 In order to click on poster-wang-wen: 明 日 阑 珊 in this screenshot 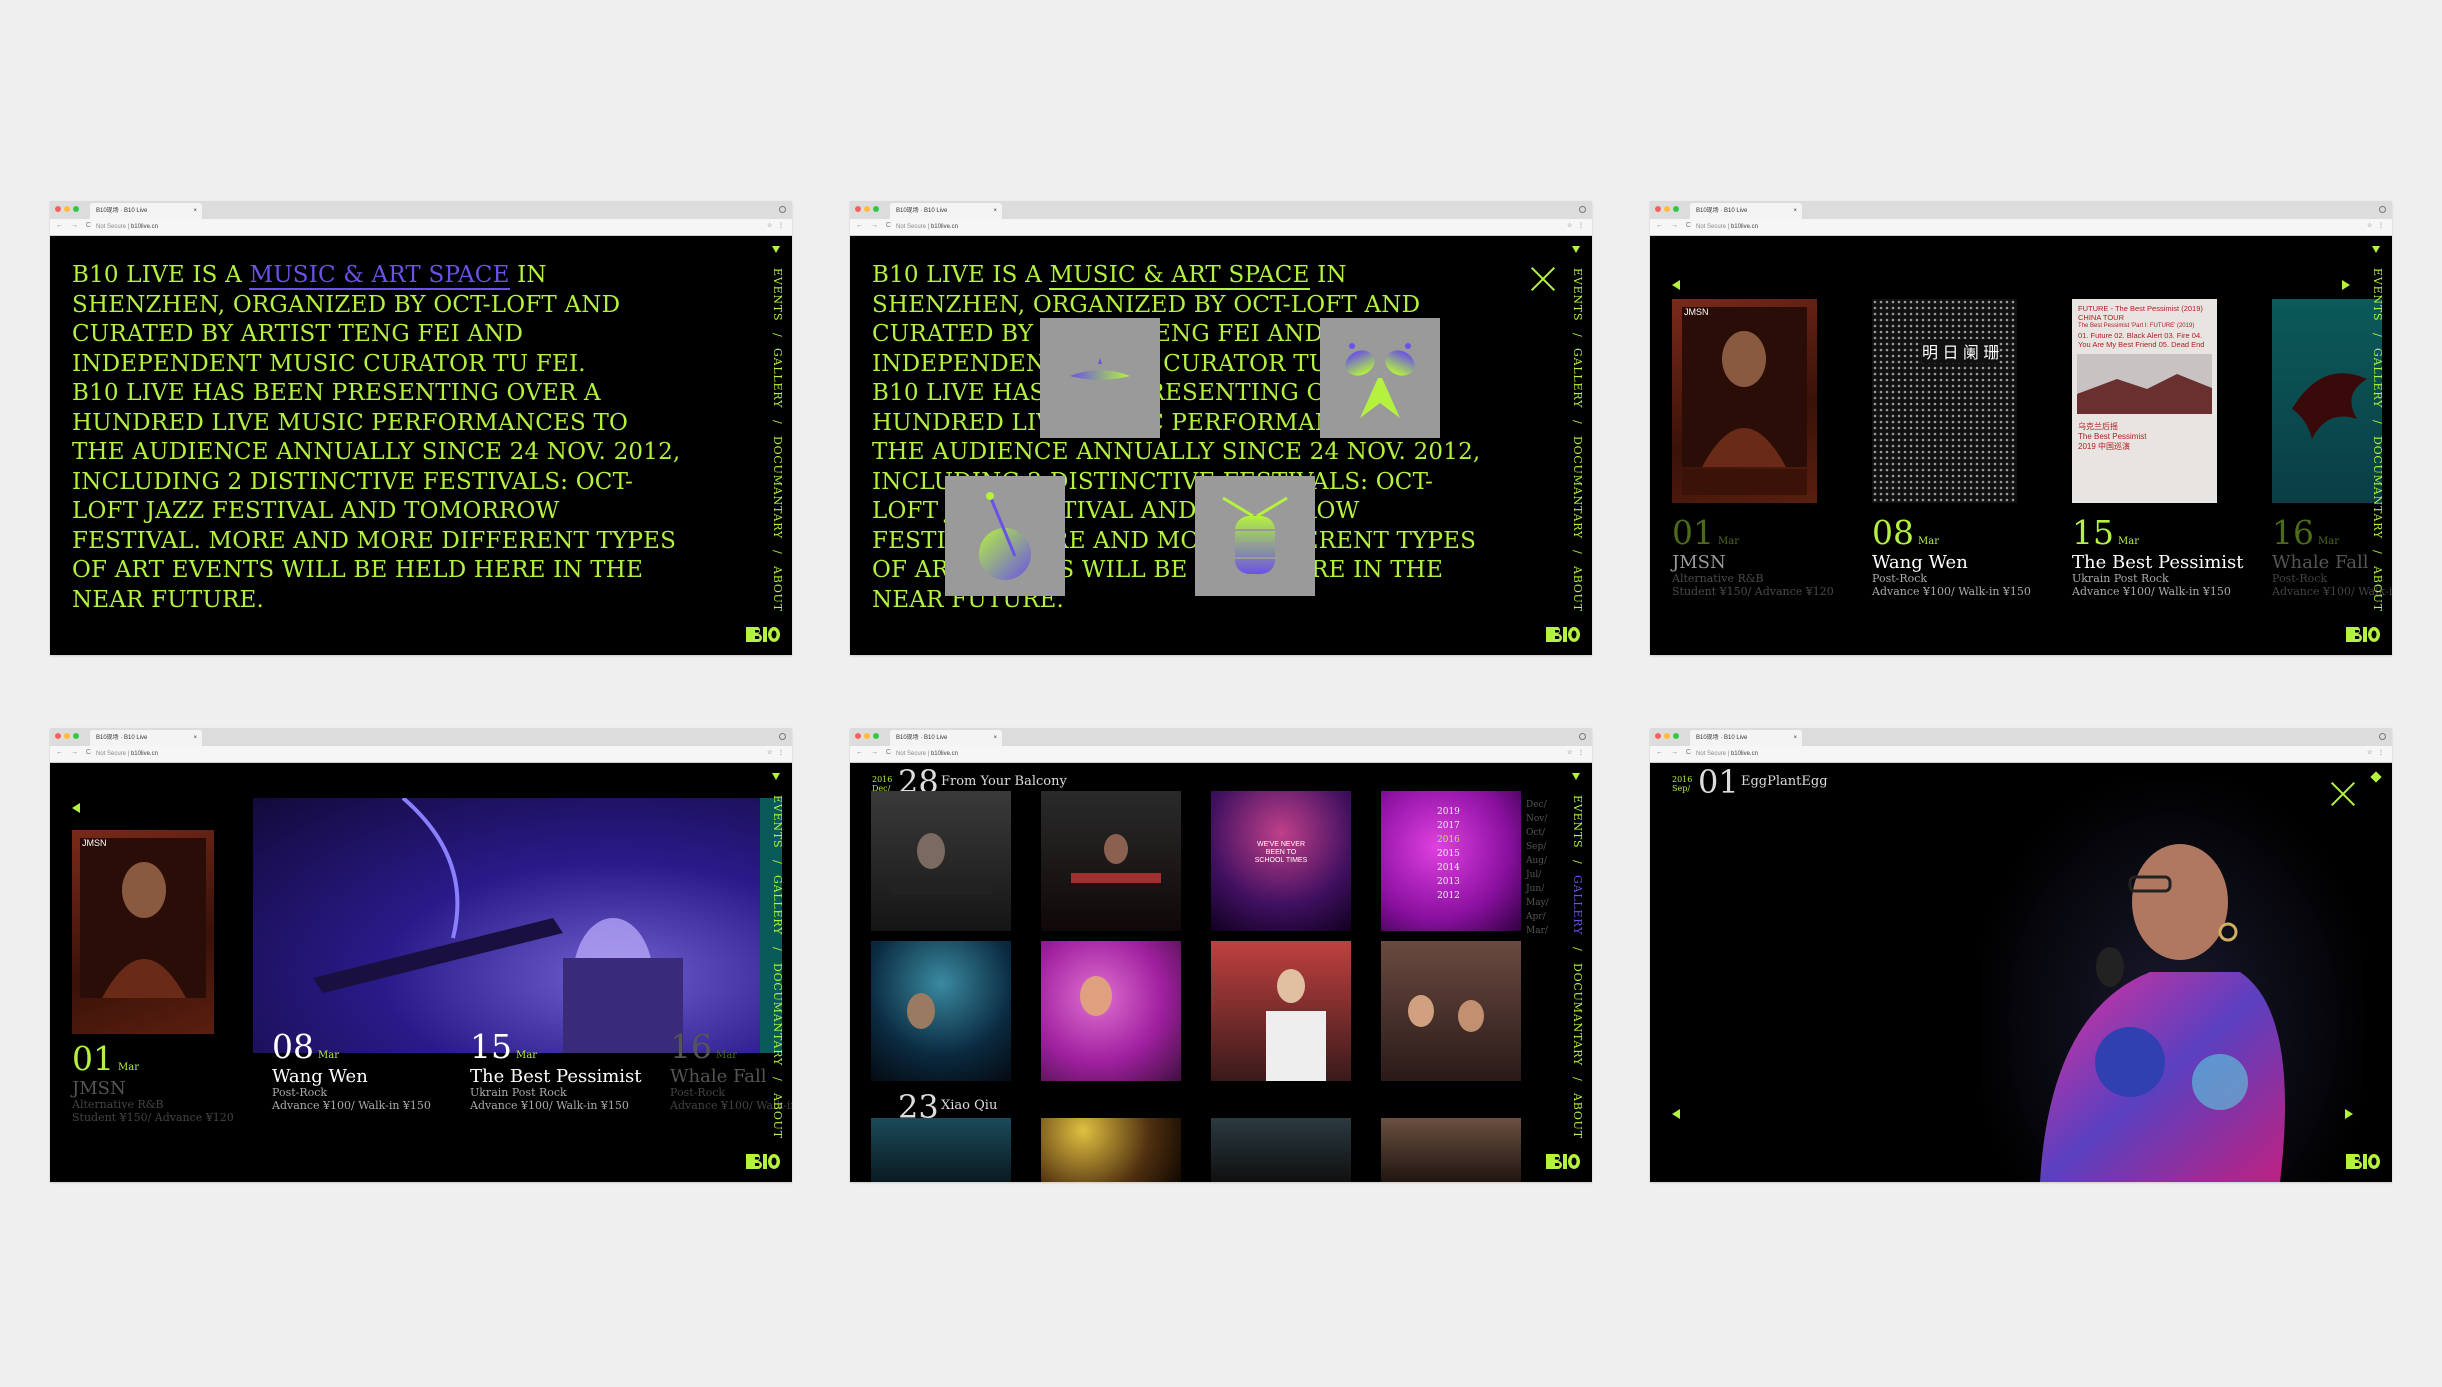, I will do `click(1944, 401)`.